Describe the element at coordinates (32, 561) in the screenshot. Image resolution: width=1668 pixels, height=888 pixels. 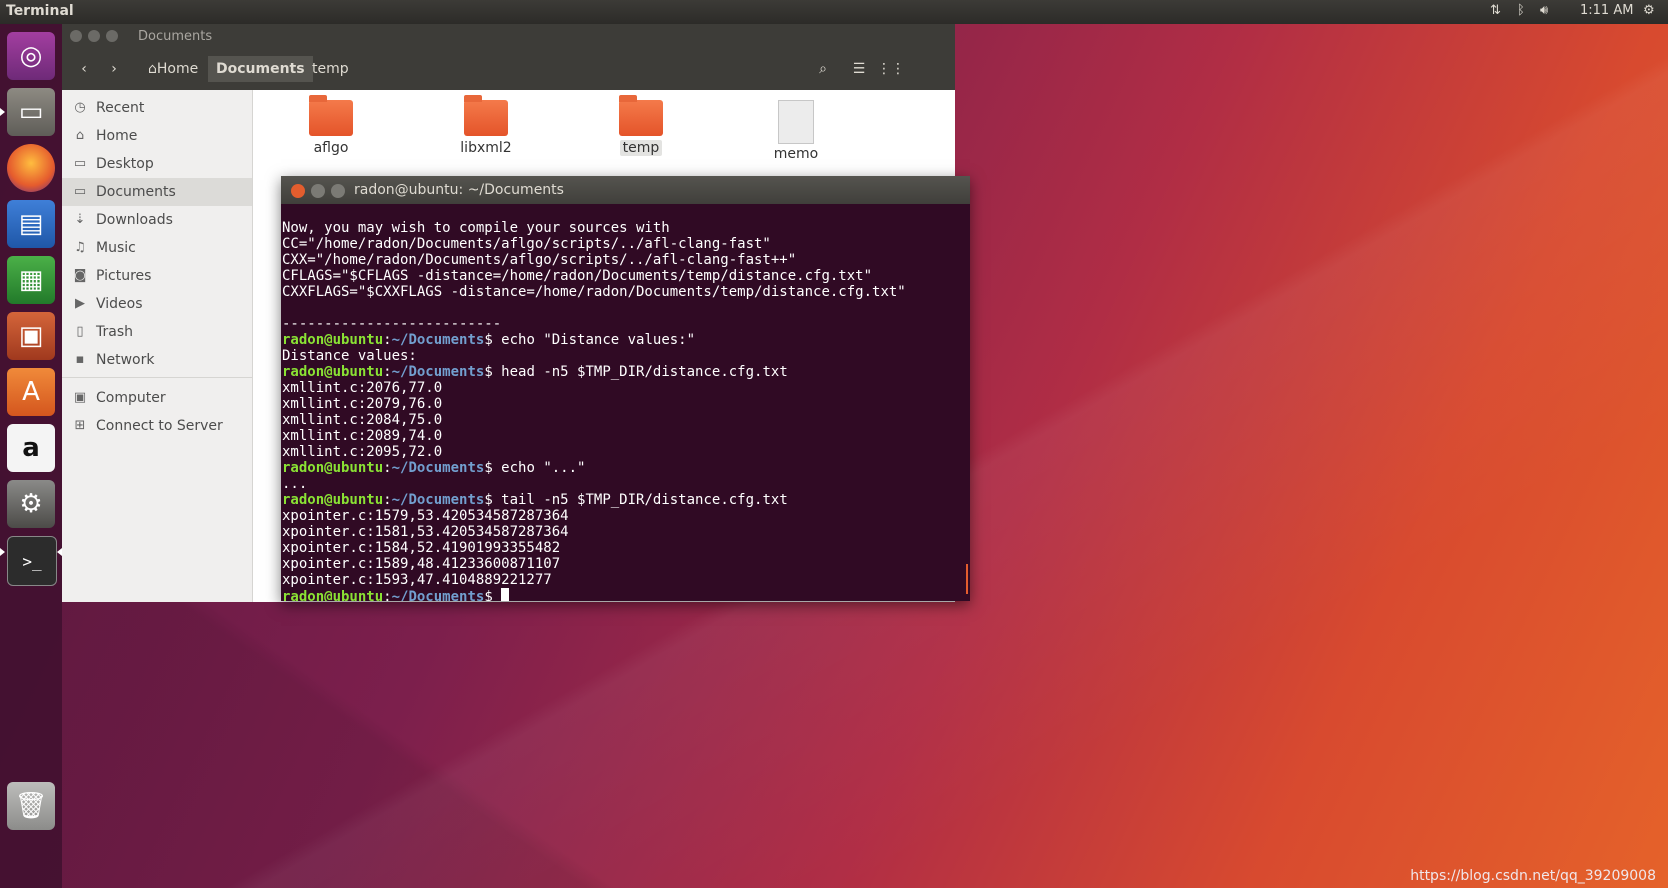
I see `terminal-icon: >_` at that location.